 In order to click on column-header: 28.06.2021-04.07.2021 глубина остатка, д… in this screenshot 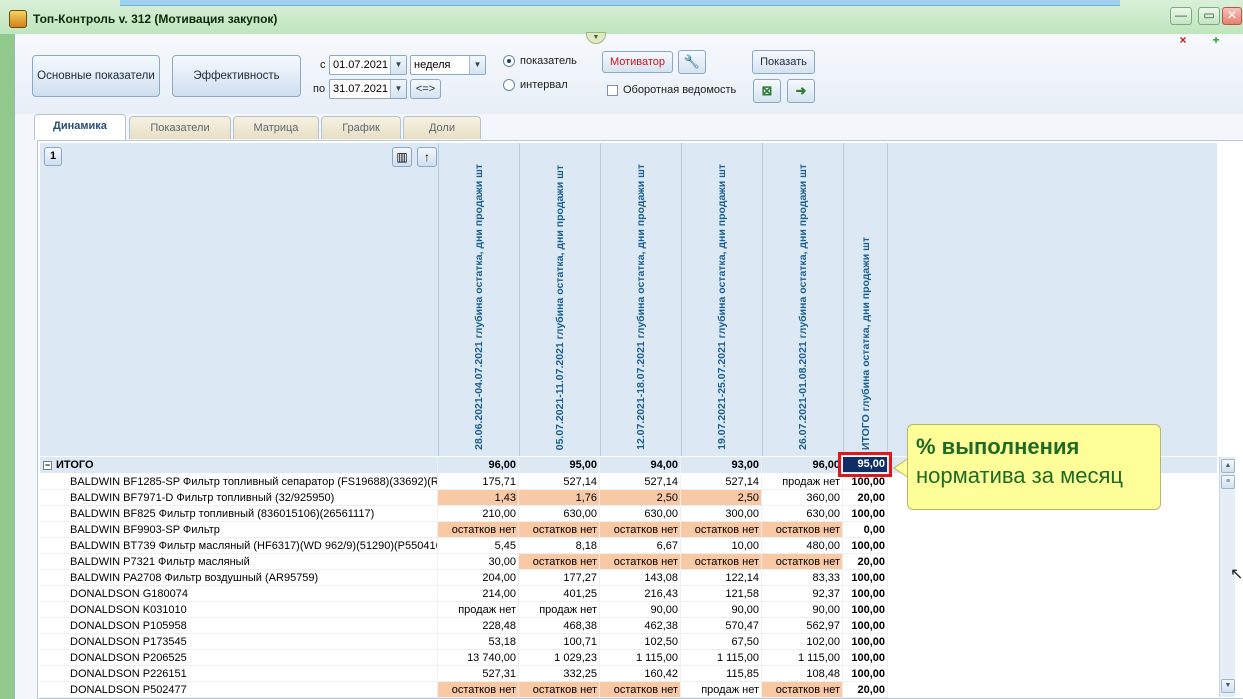, I will do `click(478, 299)`.